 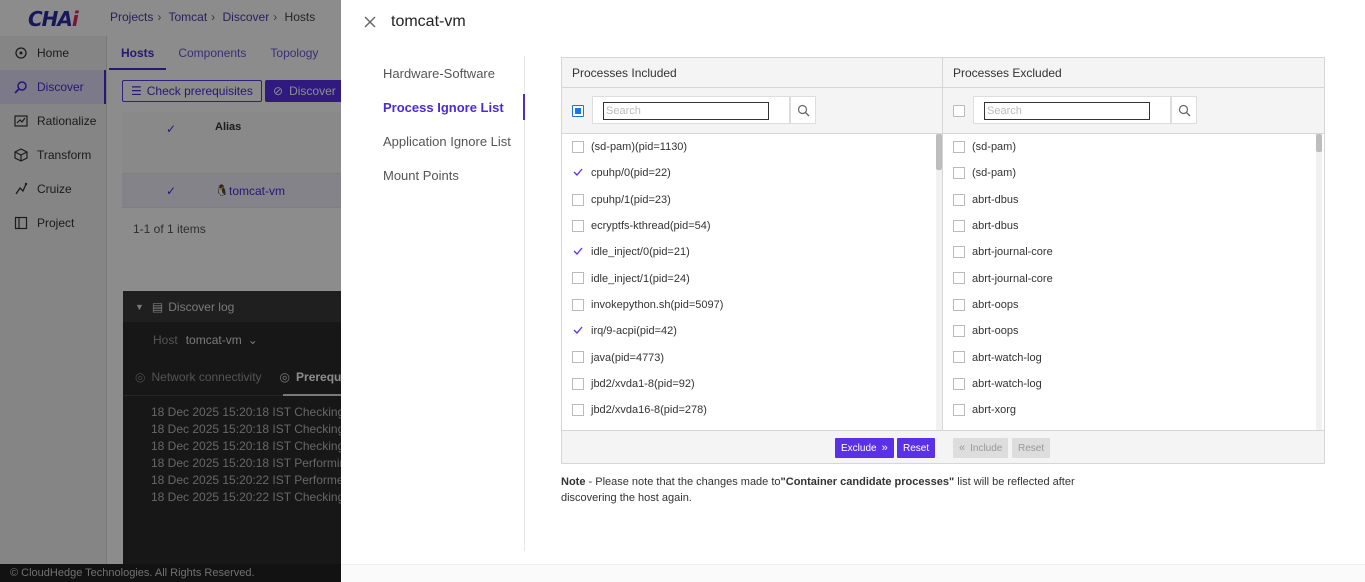 What do you see at coordinates (370, 22) in the screenshot?
I see `close-icon` at bounding box center [370, 22].